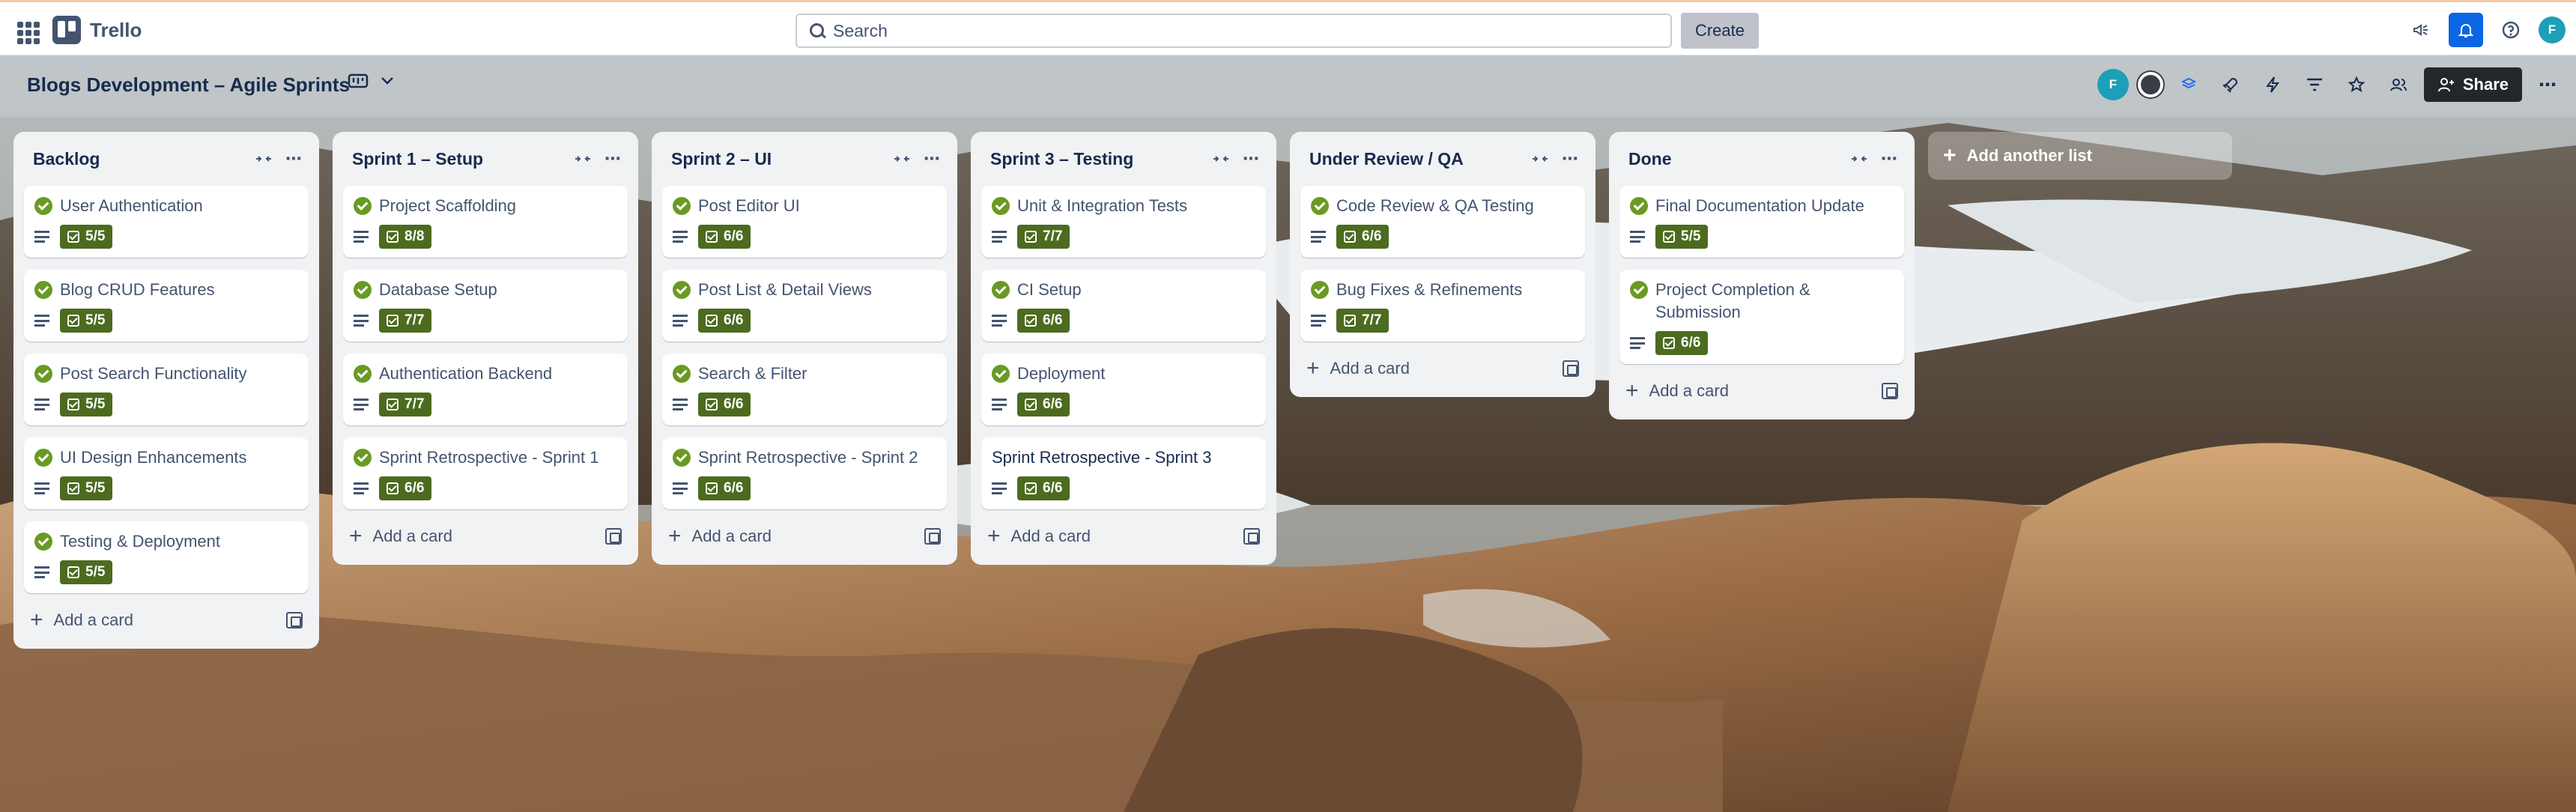 The width and height of the screenshot is (2576, 812). I want to click on filter-icon, so click(2314, 84).